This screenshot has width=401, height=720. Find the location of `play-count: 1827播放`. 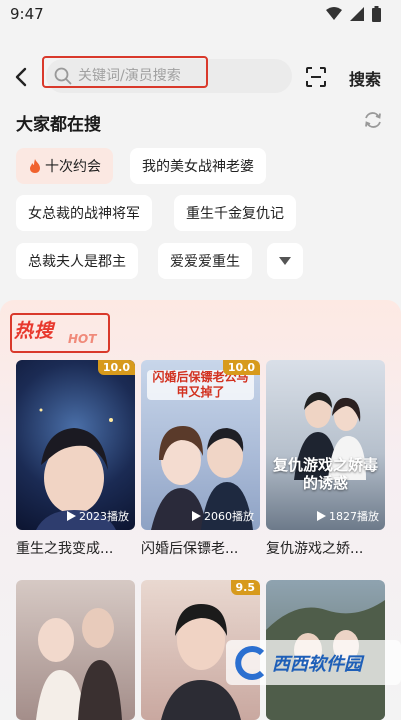

play-count: 1827播放 is located at coordinates (348, 516).